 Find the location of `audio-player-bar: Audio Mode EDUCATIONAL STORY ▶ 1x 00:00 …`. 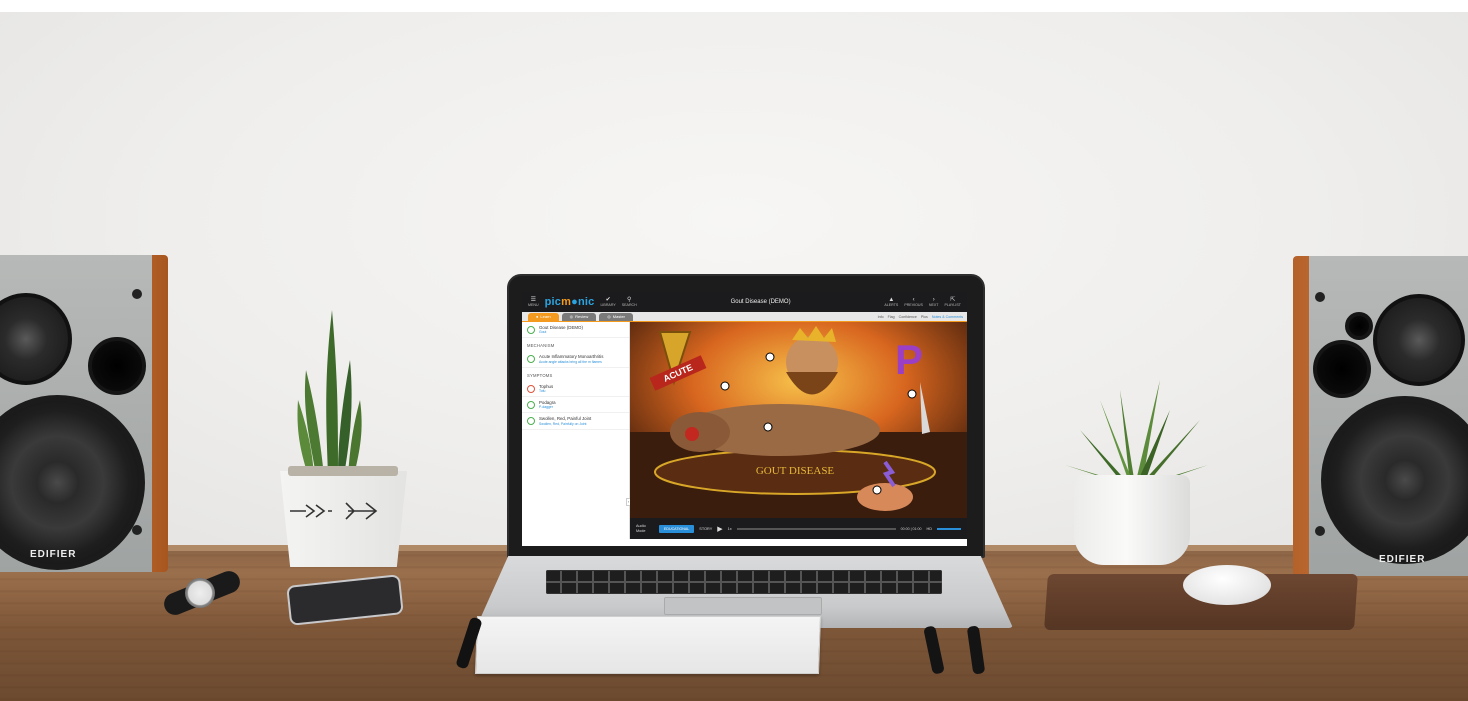

audio-player-bar: Audio Mode EDUCATIONAL STORY ▶ 1x 00:00 … is located at coordinates (798, 528).